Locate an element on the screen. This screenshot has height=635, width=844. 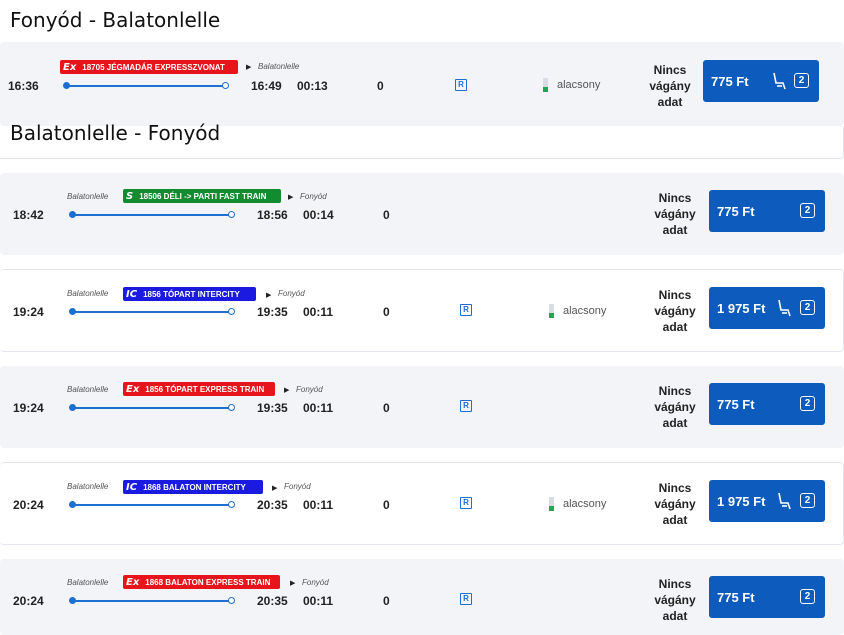
train-name: 1856 TÓPART INTERCITY is located at coordinates (191, 294).